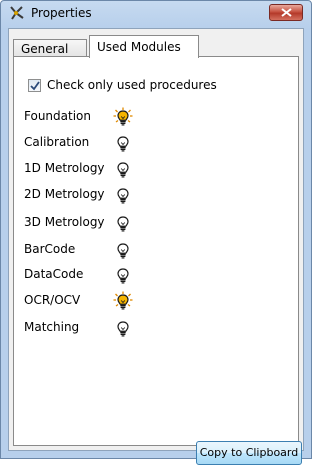 The image size is (320, 465). What do you see at coordinates (154, 251) in the screenshot?
I see `module-row: BarCode` at bounding box center [154, 251].